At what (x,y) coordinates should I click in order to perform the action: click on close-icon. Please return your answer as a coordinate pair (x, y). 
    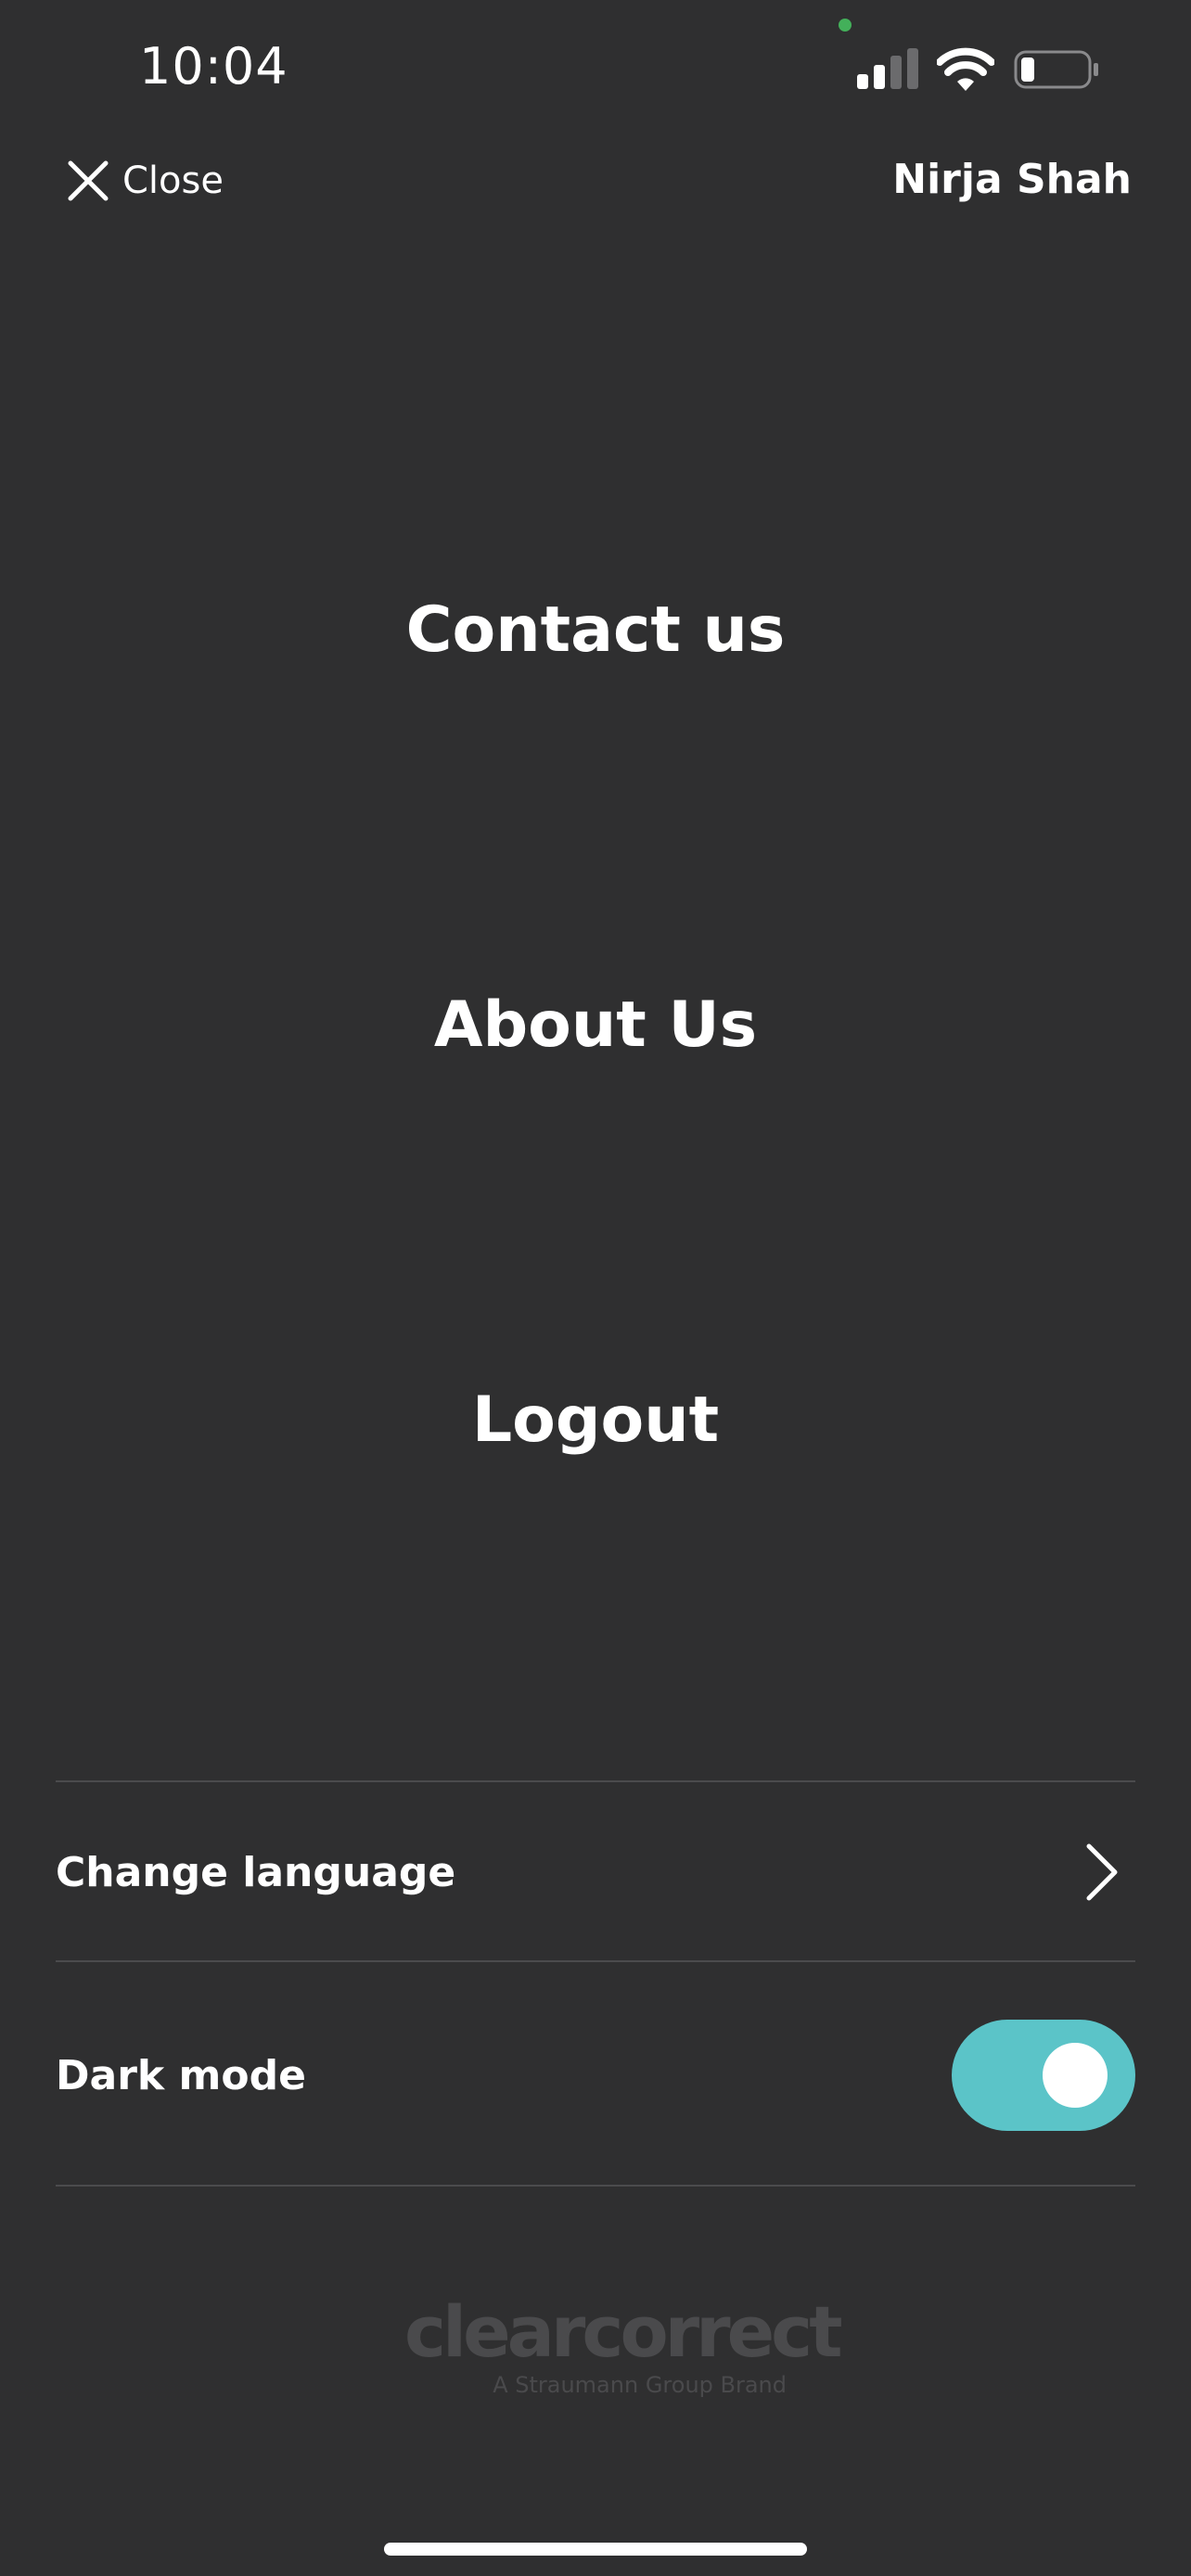
    Looking at the image, I should click on (88, 181).